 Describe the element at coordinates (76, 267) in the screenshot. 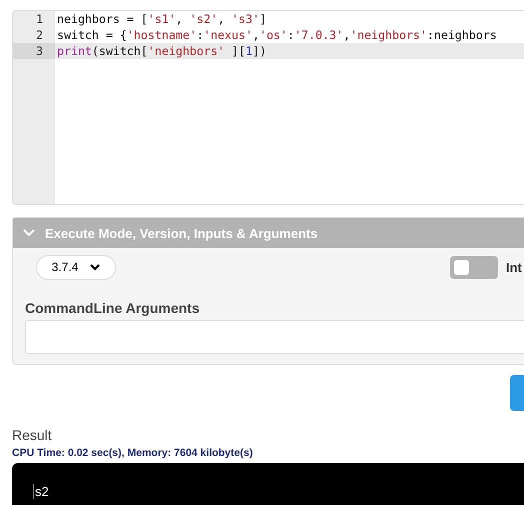

I see `version-dropdown: 3.7.4` at that location.